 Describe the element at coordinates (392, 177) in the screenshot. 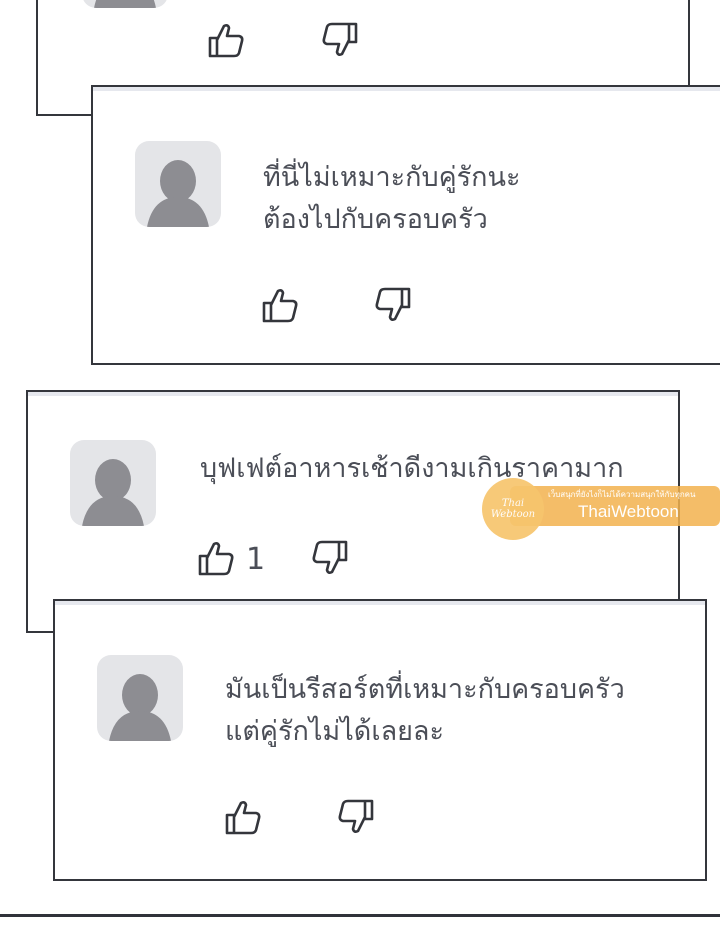

I see `comment-line: ที่นี่ไม่เหมาะกับคู่รักนะ` at that location.